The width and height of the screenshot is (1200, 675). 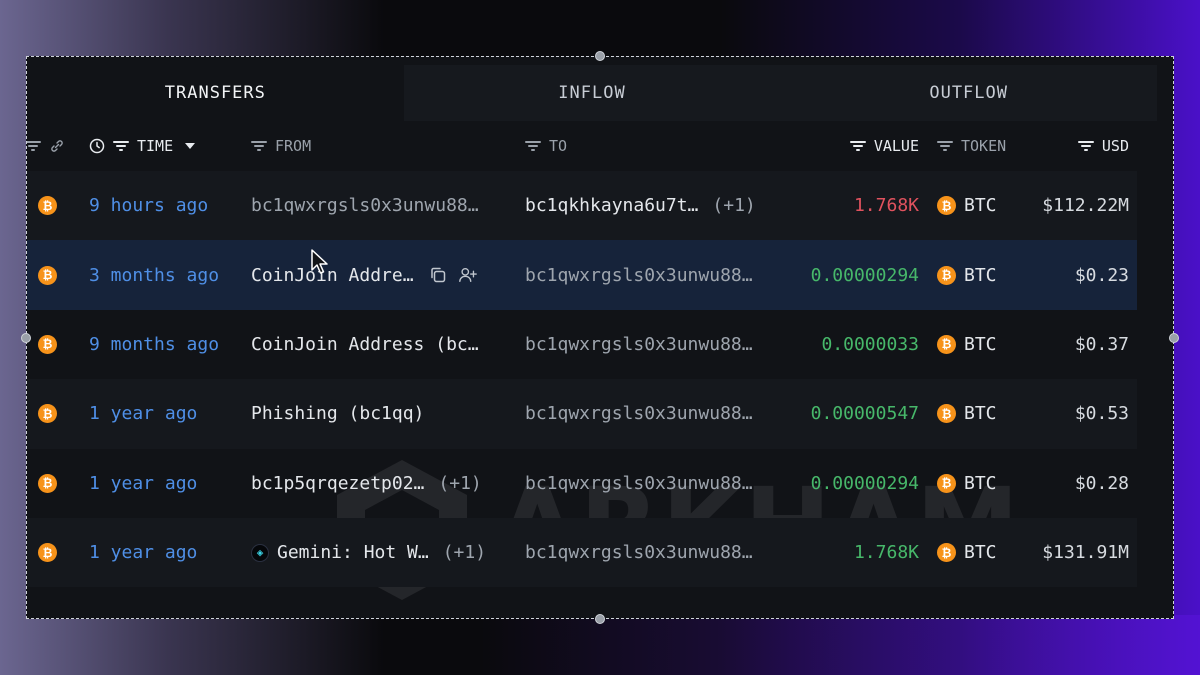 I want to click on header-time: TIME, so click(x=142, y=146).